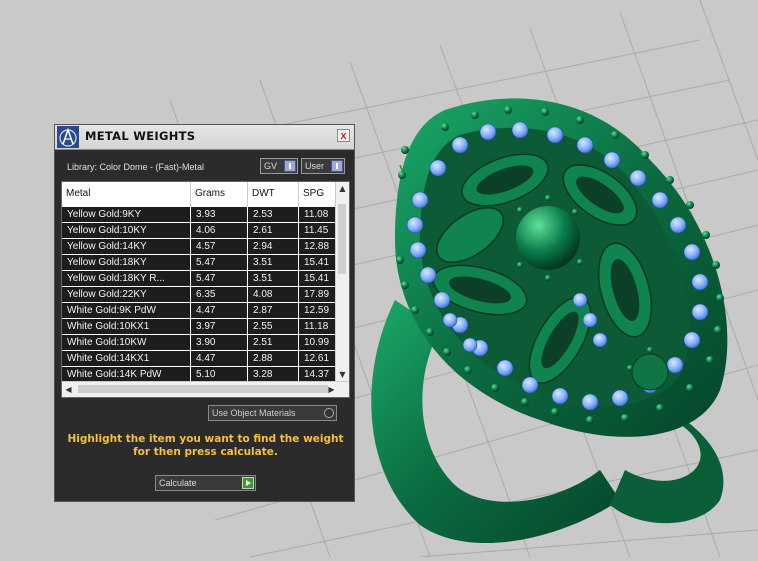 Image resolution: width=758 pixels, height=561 pixels. I want to click on dwt-cell: 4.08, so click(273, 294).